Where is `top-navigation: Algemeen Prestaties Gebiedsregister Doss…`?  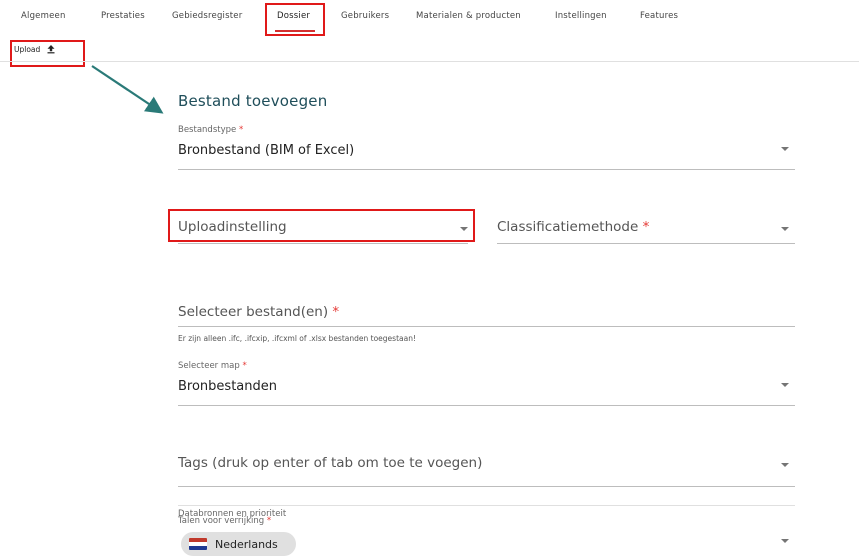
top-navigation: Algemeen Prestaties Gebiedsregister Doss… is located at coordinates (429, 19).